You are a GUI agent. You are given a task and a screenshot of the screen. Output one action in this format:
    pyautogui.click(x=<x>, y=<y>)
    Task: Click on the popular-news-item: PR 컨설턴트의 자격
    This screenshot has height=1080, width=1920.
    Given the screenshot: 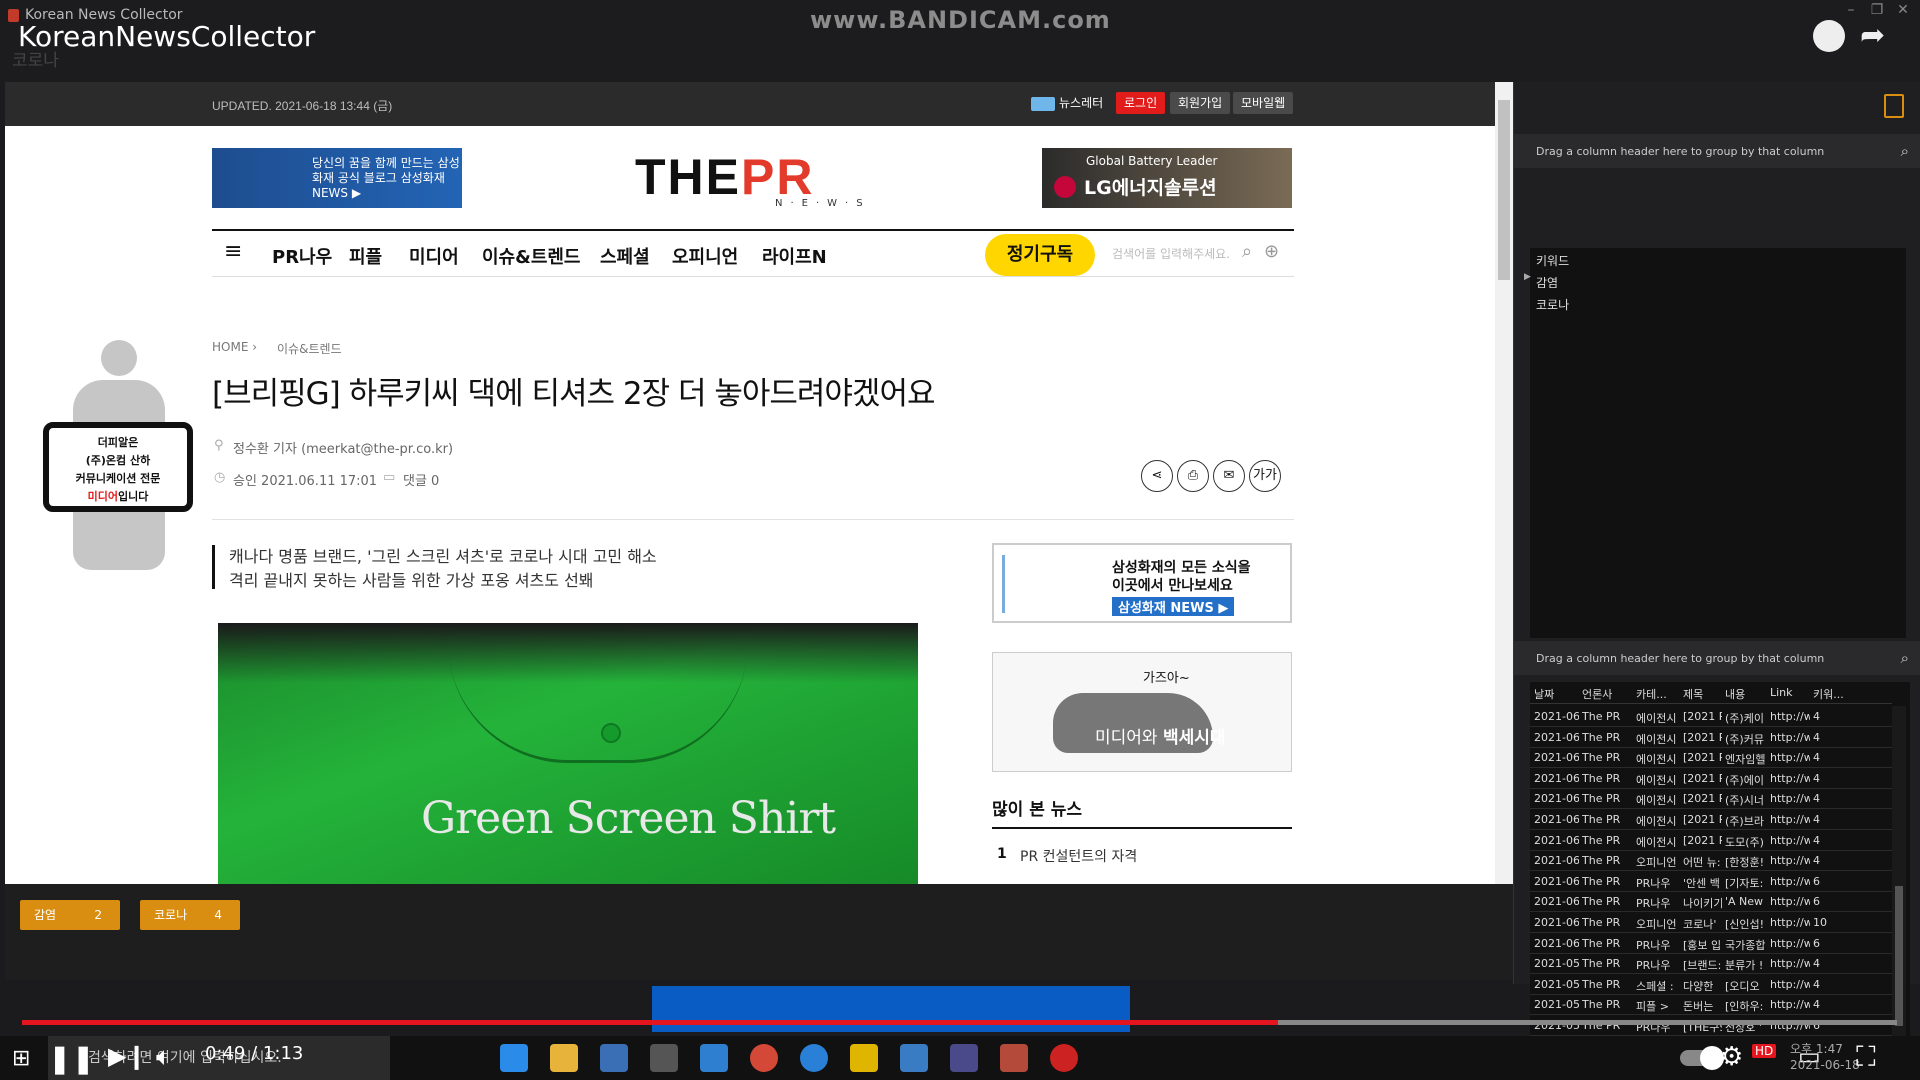 What is the action you would take?
    pyautogui.click(x=1078, y=856)
    